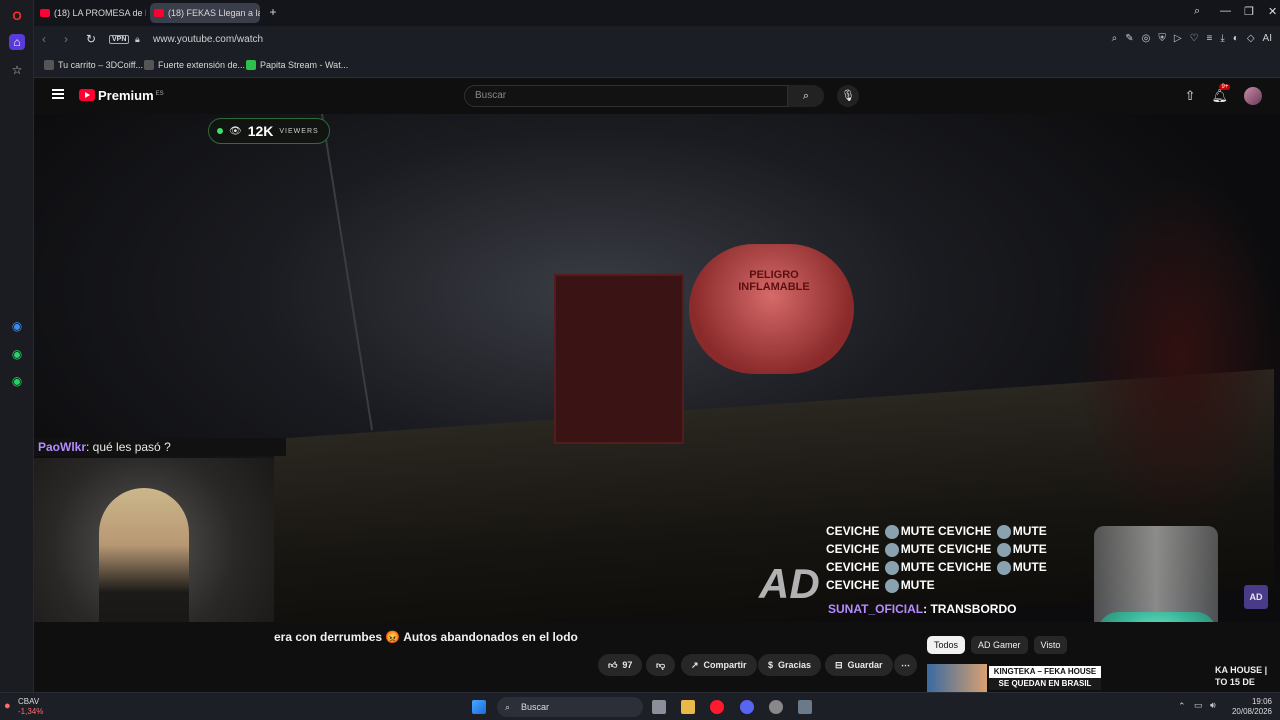  I want to click on windows-start-icon, so click(479, 707).